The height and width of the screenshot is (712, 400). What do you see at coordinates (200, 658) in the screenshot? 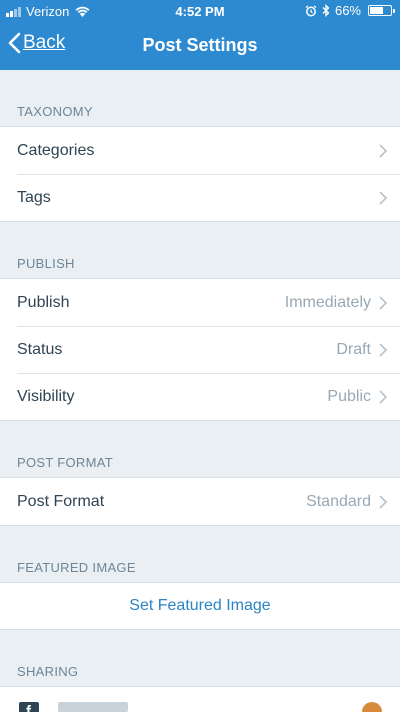
I see `section-header-sharing: SHARING` at bounding box center [200, 658].